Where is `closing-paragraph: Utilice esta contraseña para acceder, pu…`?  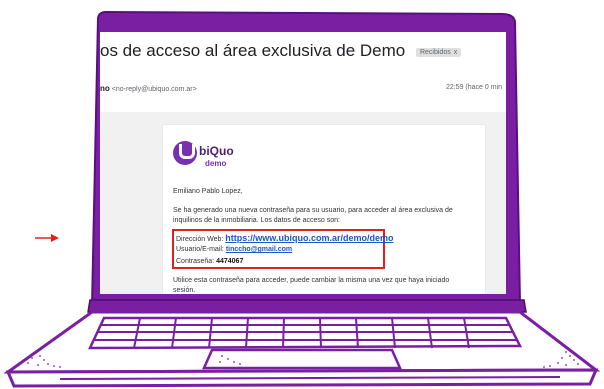 closing-paragraph: Utilice esta contraseña para acceder, pu… is located at coordinates (311, 285).